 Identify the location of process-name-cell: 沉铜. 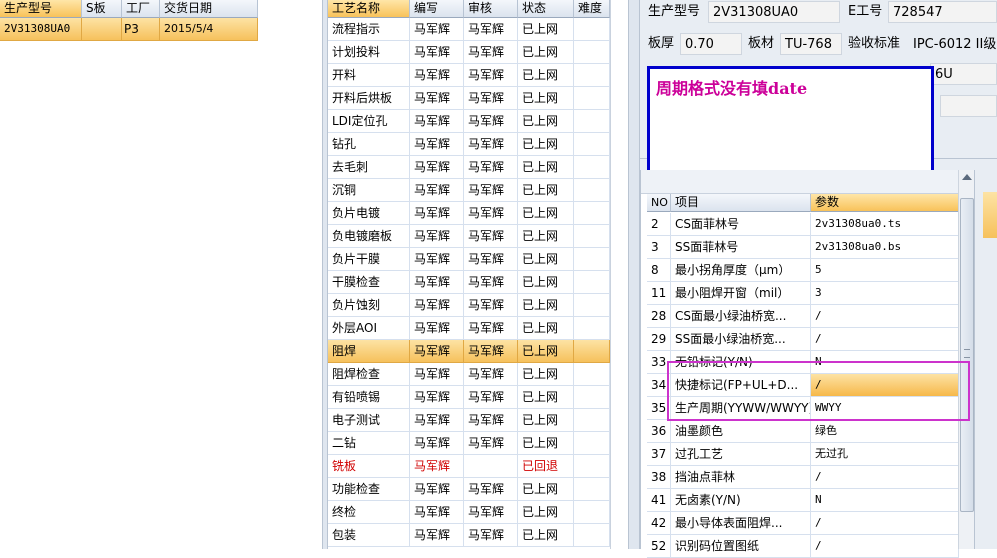
(369, 190).